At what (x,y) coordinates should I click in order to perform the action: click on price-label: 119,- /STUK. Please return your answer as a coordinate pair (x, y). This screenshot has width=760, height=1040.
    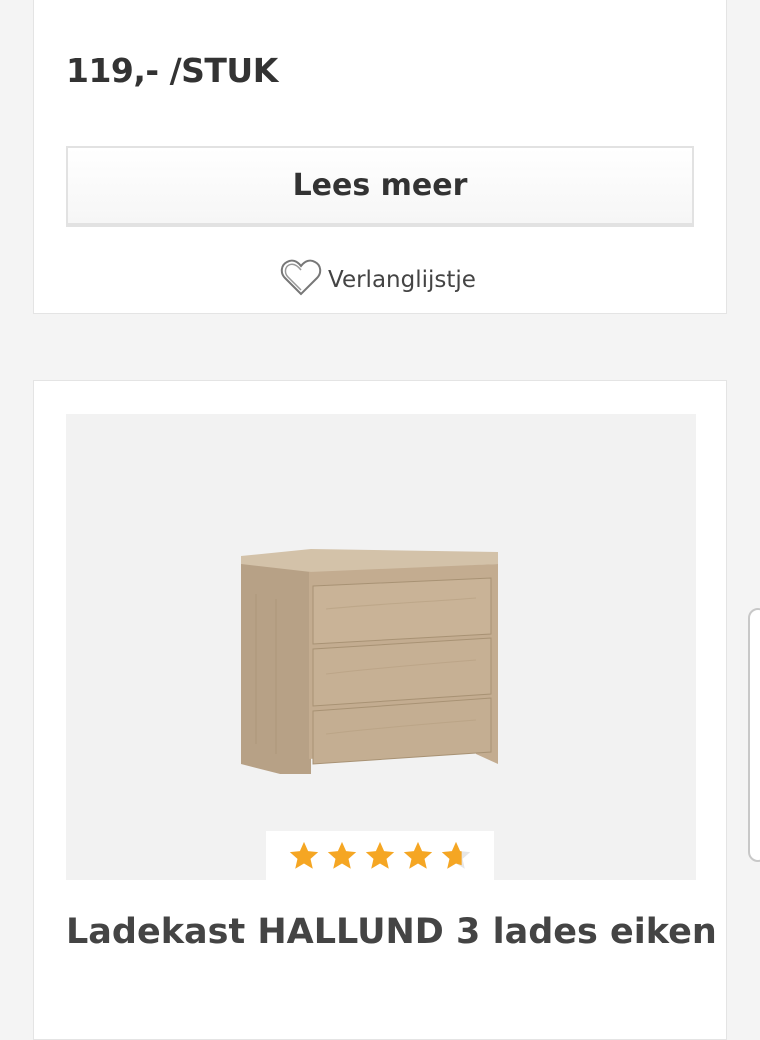
    Looking at the image, I should click on (172, 70).